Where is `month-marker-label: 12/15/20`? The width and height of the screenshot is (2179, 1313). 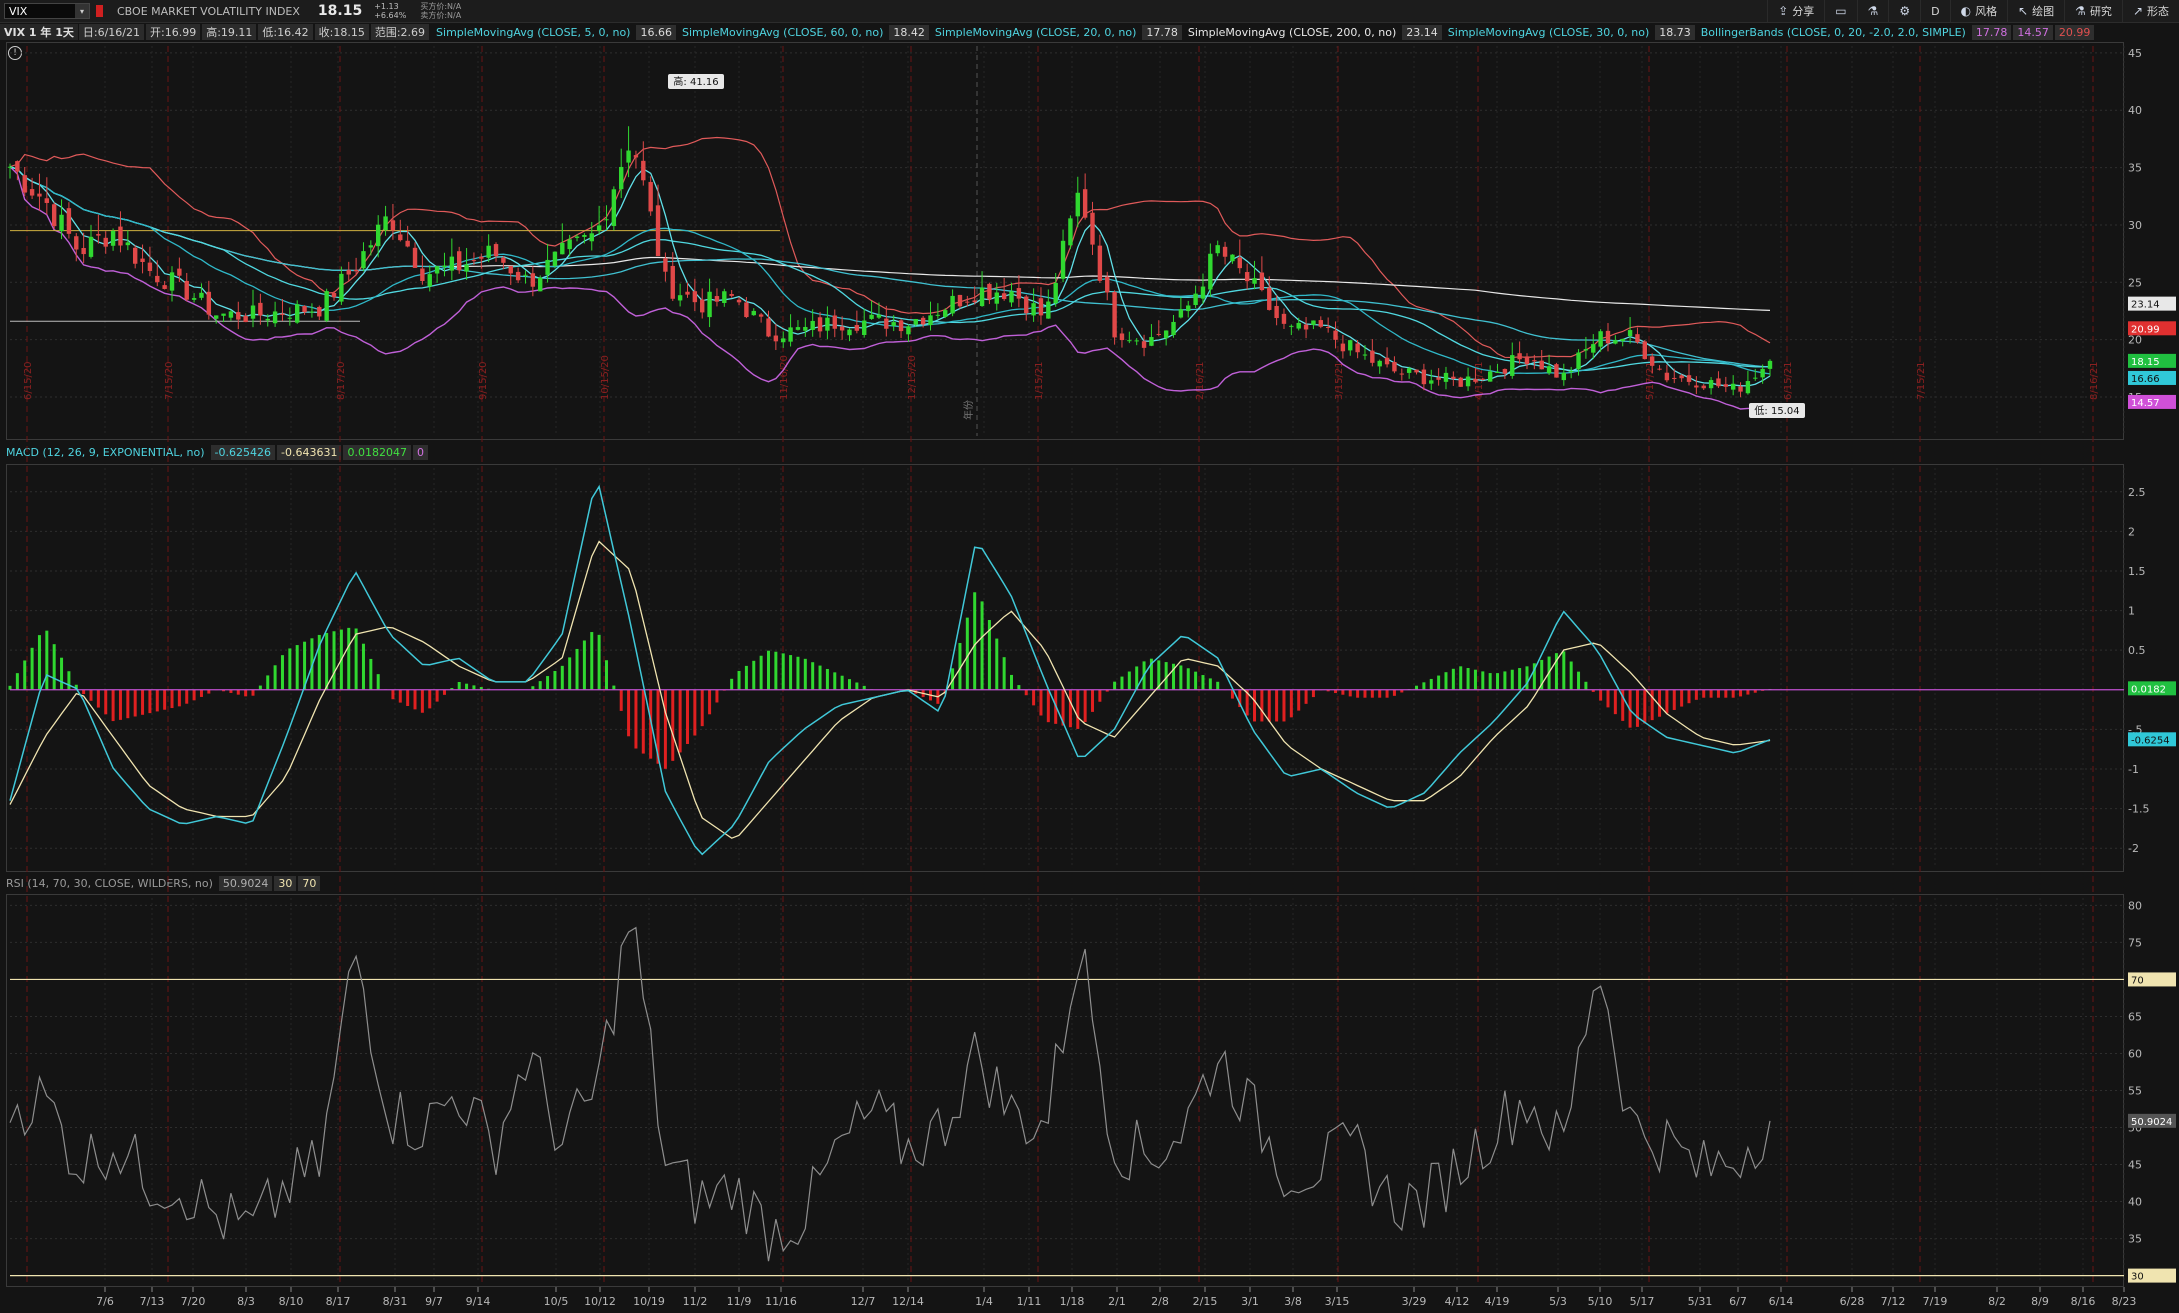
month-marker-label: 12/15/20 is located at coordinates (912, 377).